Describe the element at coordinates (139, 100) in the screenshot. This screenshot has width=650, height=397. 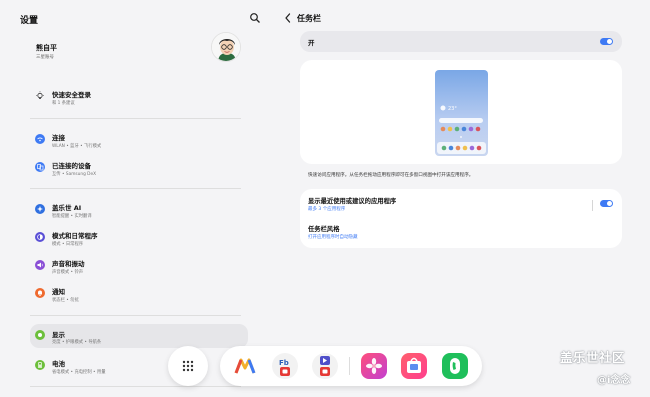
I see `settings-item-quick-login: 快速安全登录 和 1 条建议` at that location.